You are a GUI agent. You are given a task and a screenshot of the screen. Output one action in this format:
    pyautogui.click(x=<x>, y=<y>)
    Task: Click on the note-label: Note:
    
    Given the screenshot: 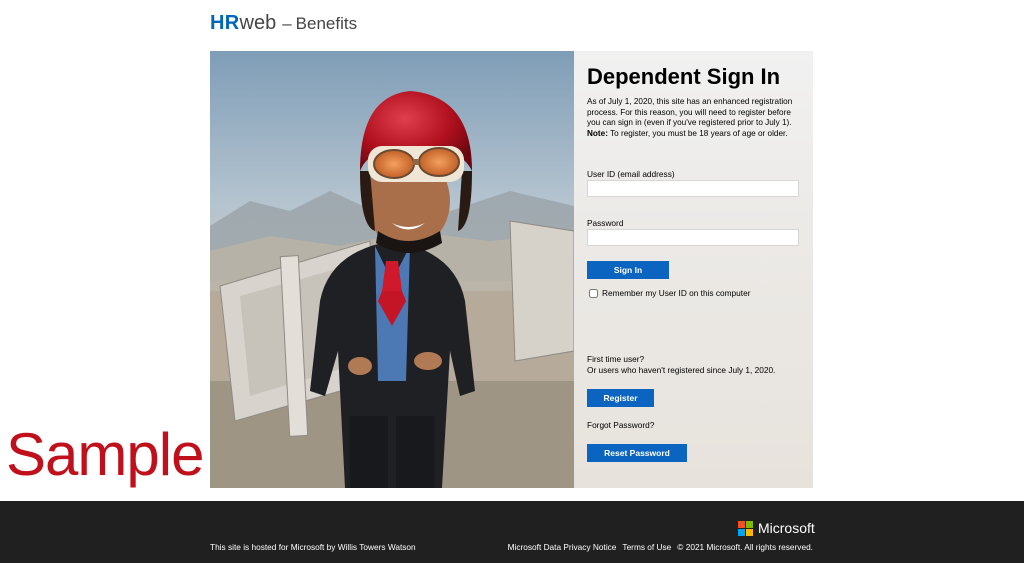 What is the action you would take?
    pyautogui.click(x=597, y=133)
    